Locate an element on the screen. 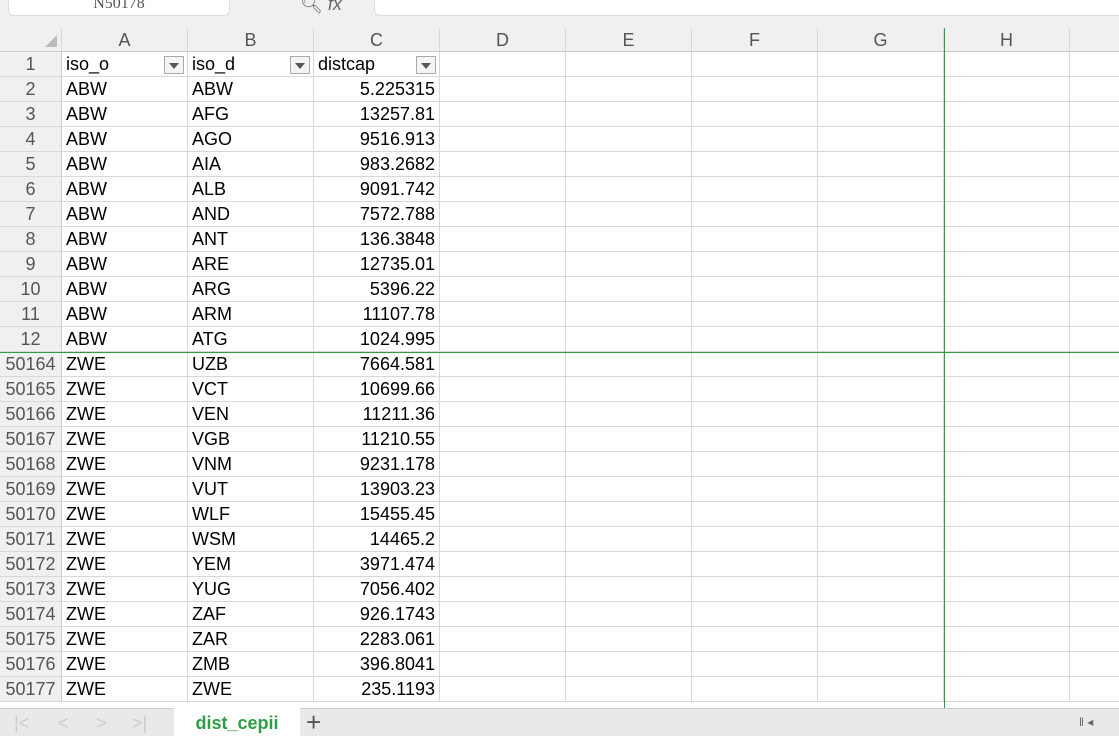 The width and height of the screenshot is (1119, 738). prev-sheet-icon: < is located at coordinates (63, 723).